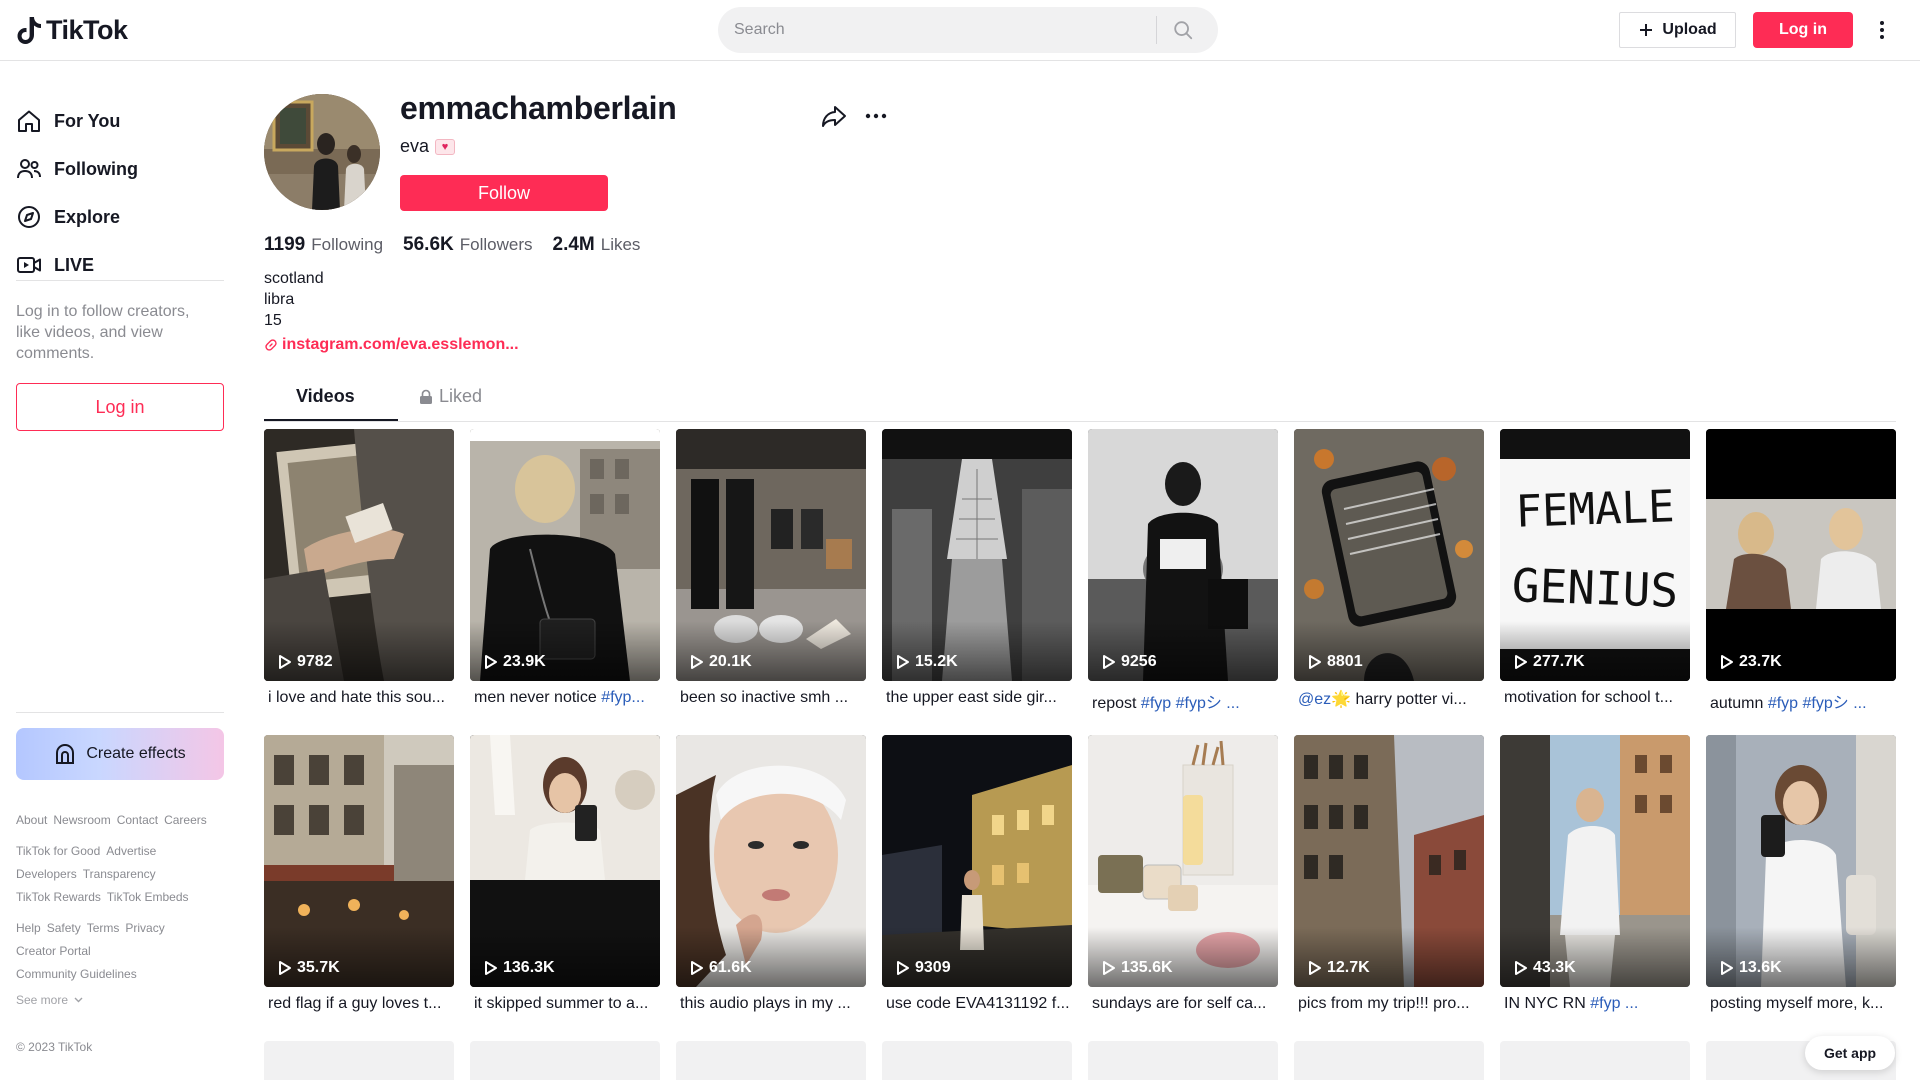  Describe the element at coordinates (445, 146) in the screenshot. I see `love-letter-icon: ♥` at that location.